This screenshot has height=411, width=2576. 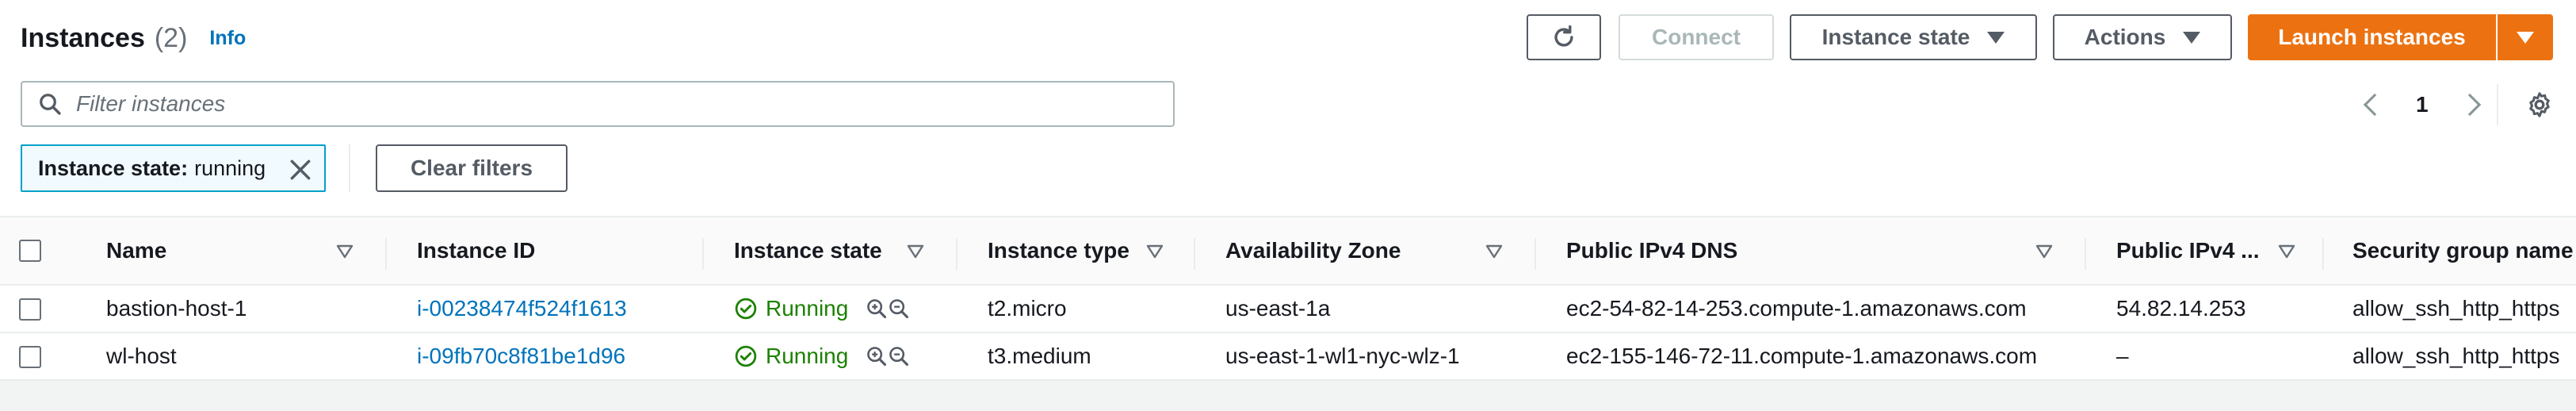 What do you see at coordinates (1058, 250) in the screenshot?
I see `column-header-instance-type: Instance type` at bounding box center [1058, 250].